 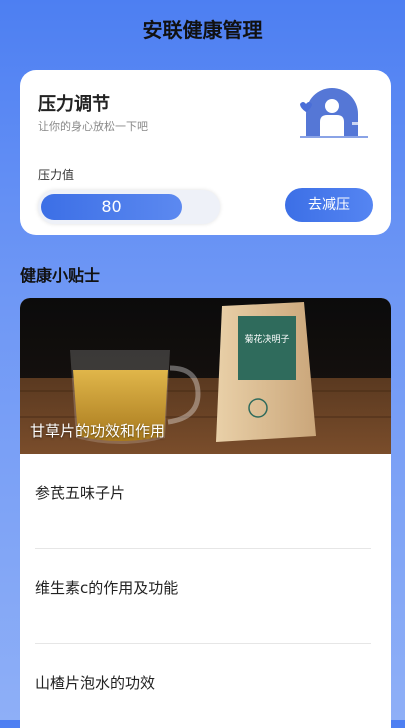 I want to click on product-package-label: 菊花决明子, so click(x=266, y=339).